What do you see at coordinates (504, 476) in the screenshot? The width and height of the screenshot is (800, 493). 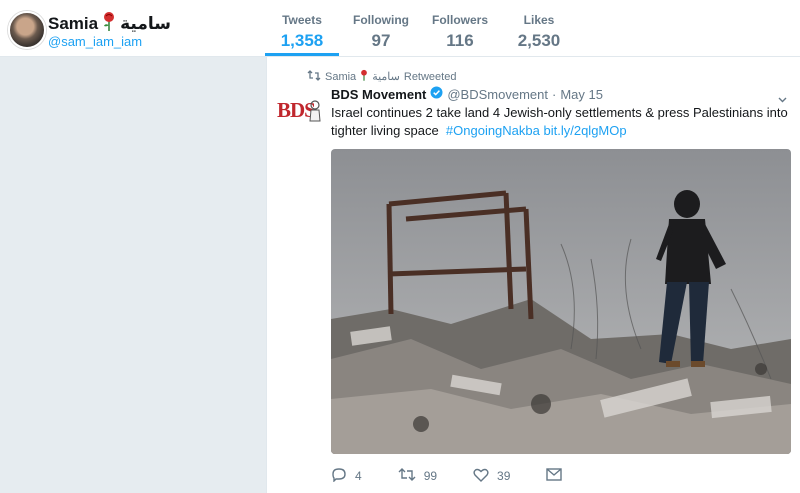 I see `like-count: 39` at bounding box center [504, 476].